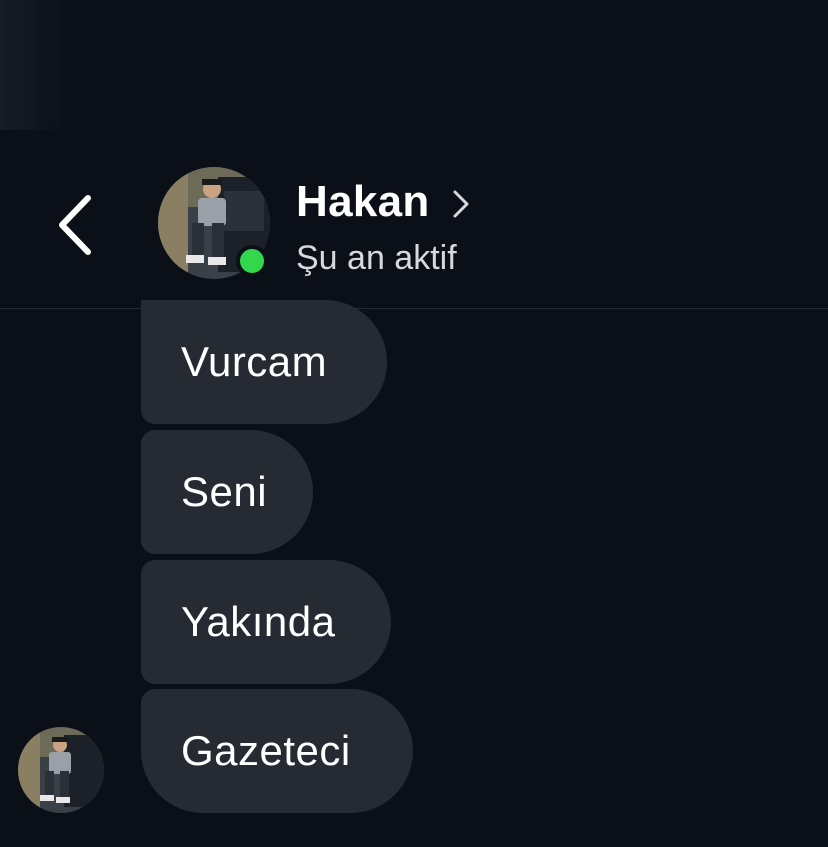 Image resolution: width=828 pixels, height=847 pixels. What do you see at coordinates (264, 362) in the screenshot?
I see `message-bubble: Vurcam` at bounding box center [264, 362].